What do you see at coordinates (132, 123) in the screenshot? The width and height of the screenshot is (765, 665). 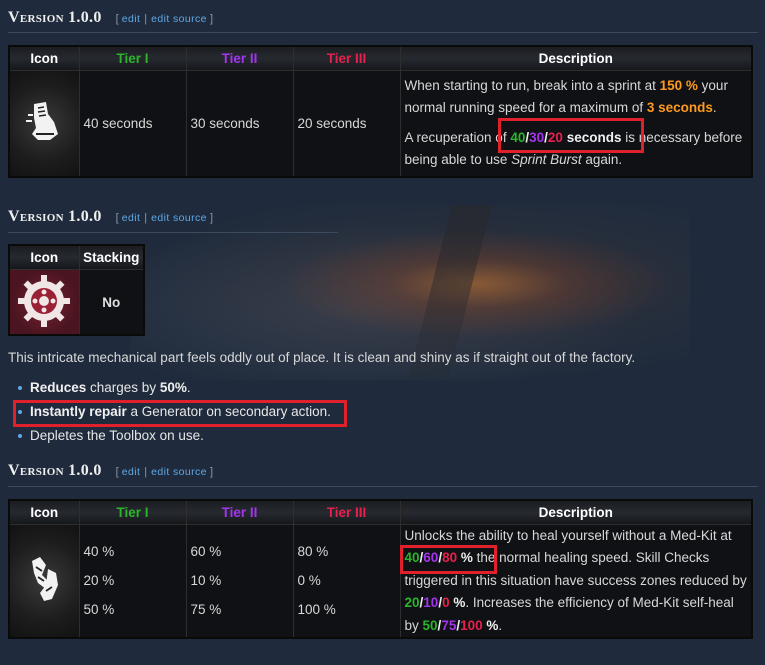 I see `tier1-value: 40 seconds` at bounding box center [132, 123].